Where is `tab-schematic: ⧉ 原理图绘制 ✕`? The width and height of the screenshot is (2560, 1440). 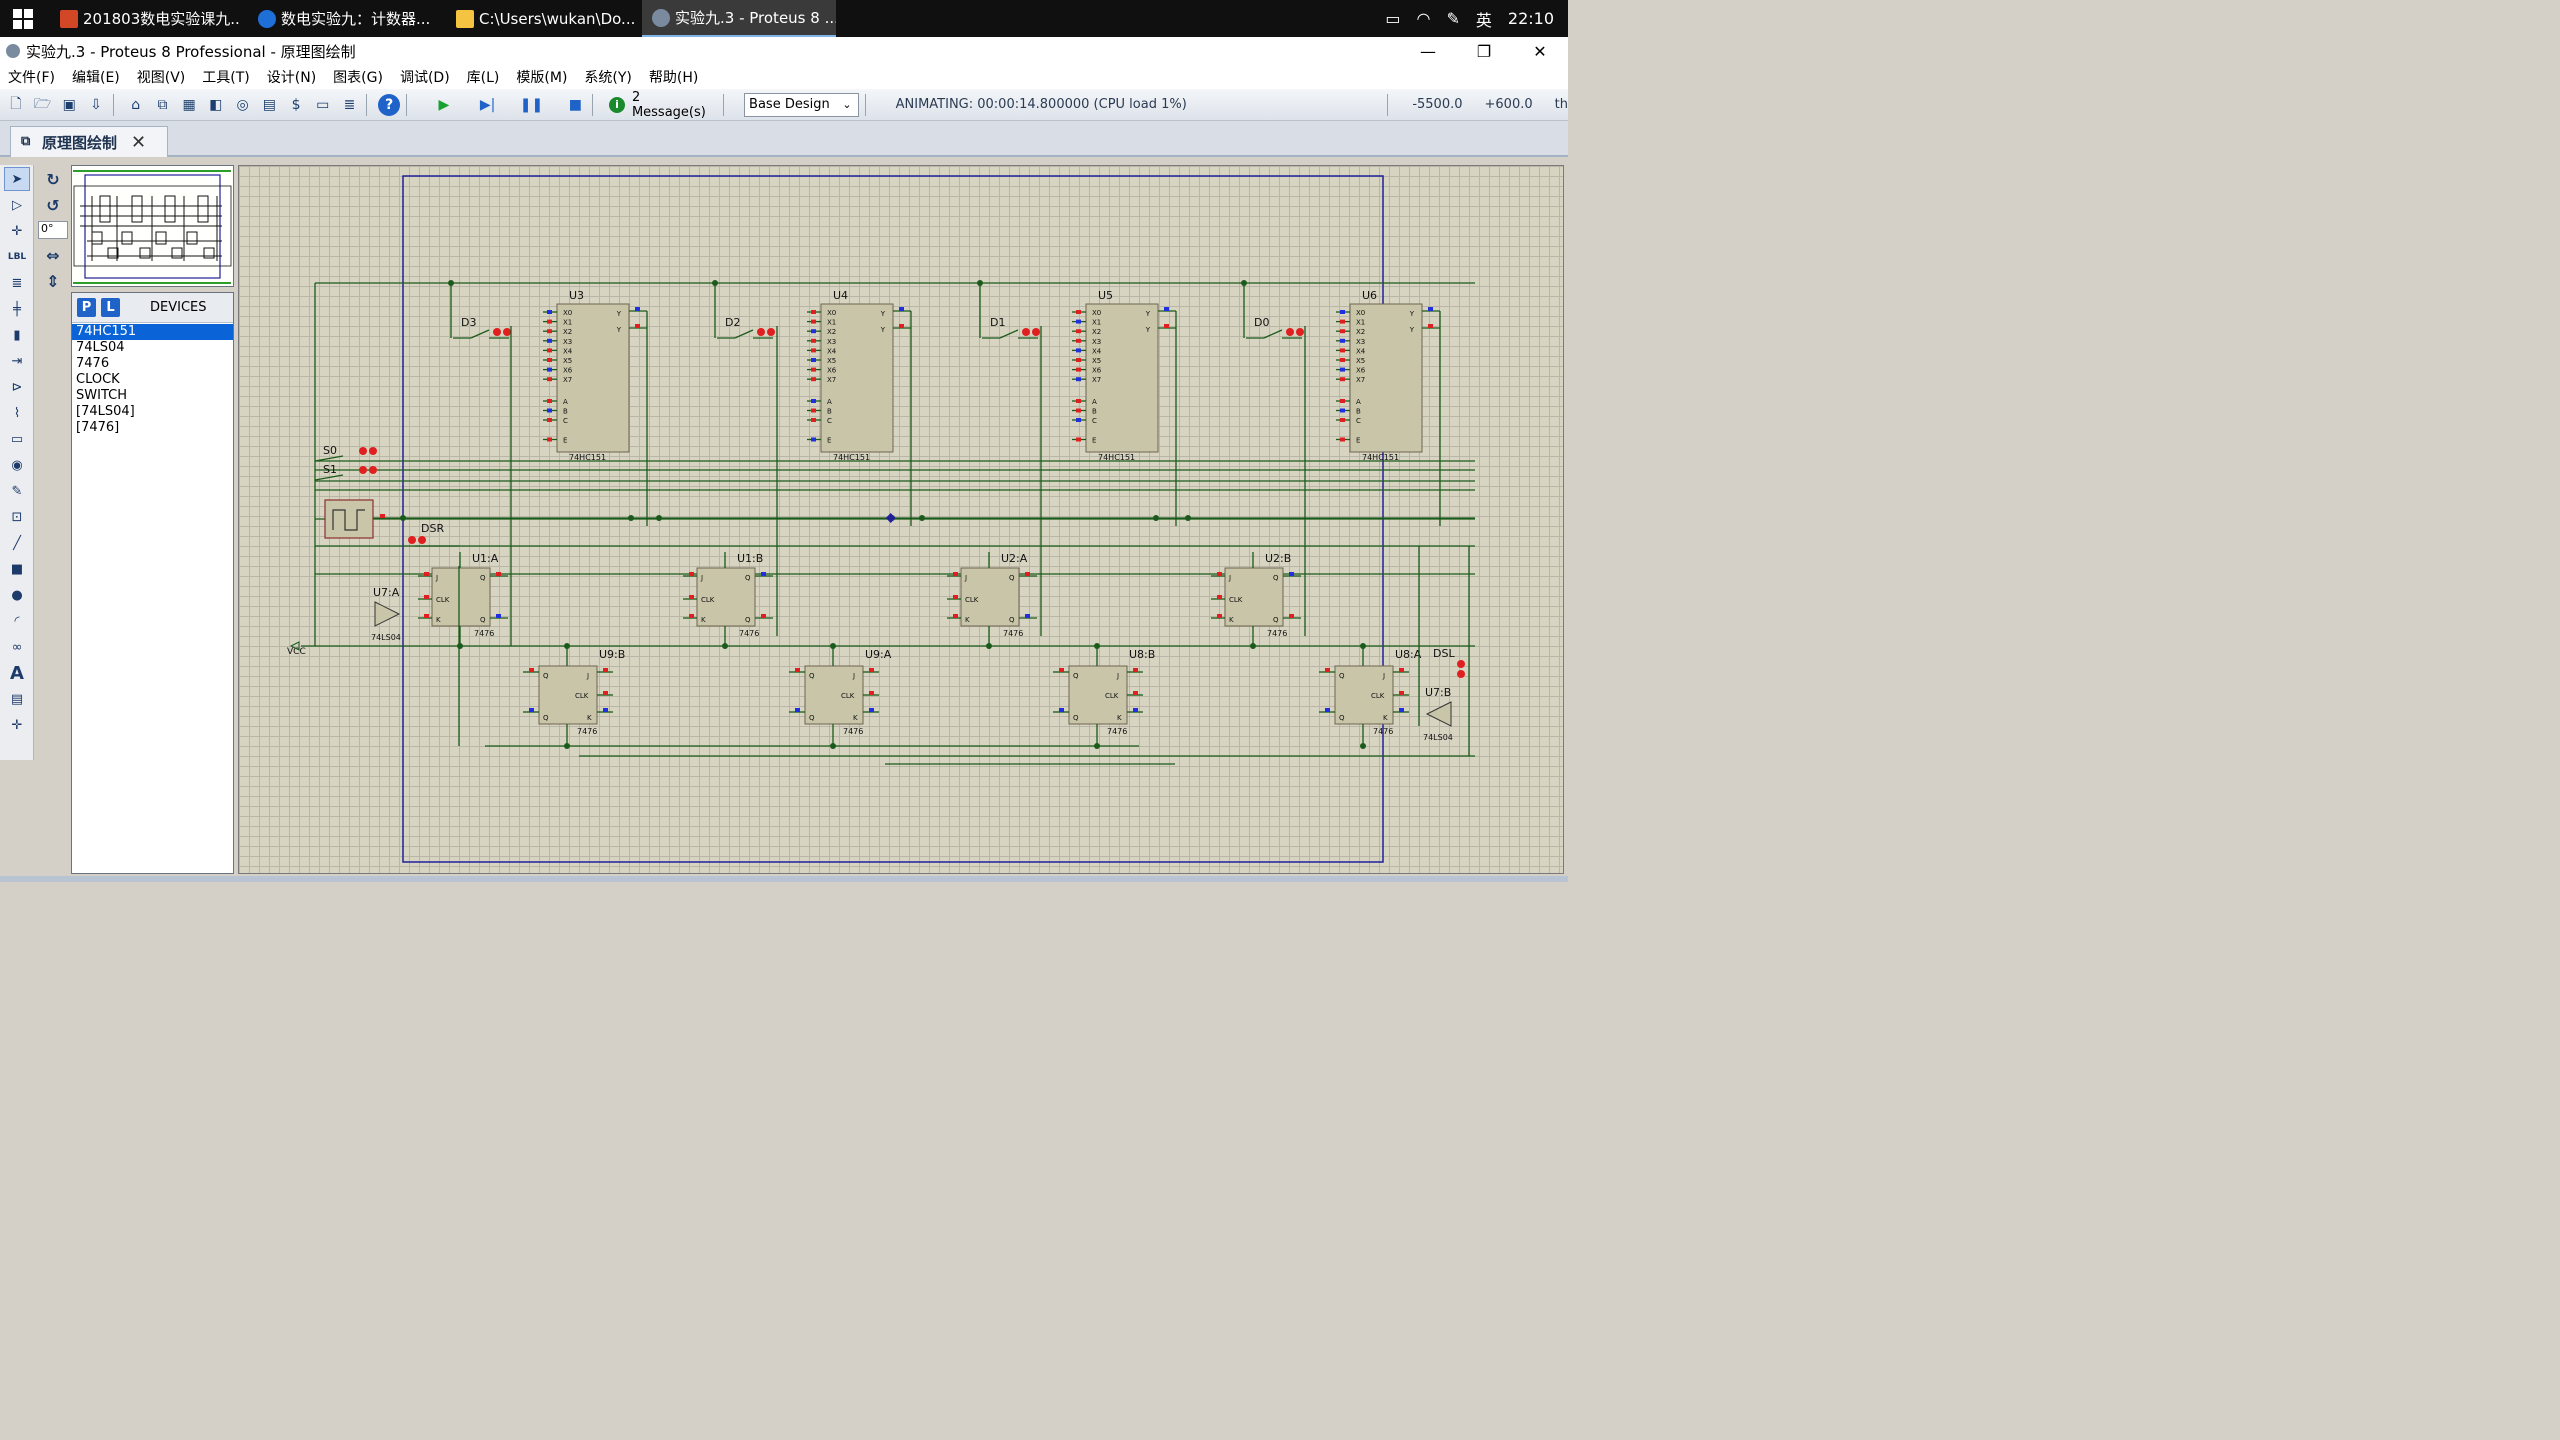
tab-schematic: ⧉ 原理图绘制 ✕ is located at coordinates (89, 141).